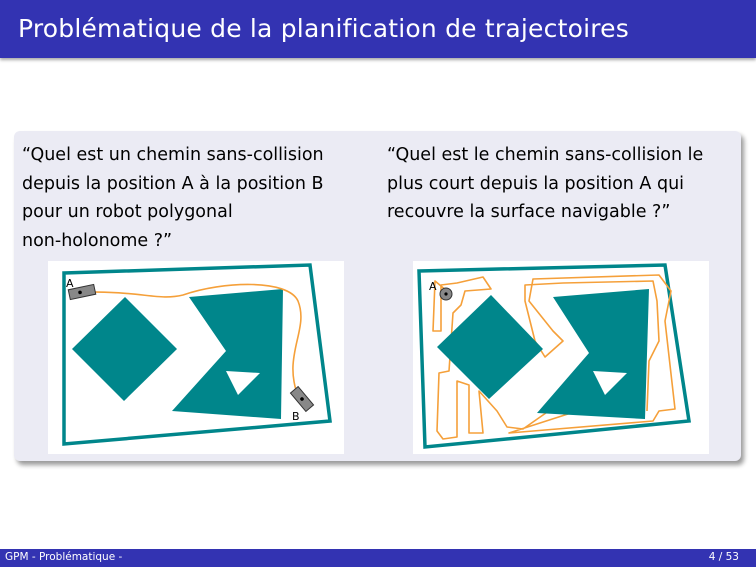 The height and width of the screenshot is (567, 756). Describe the element at coordinates (64, 557) in the screenshot. I see `footer-section: GPM - Problématique -` at that location.